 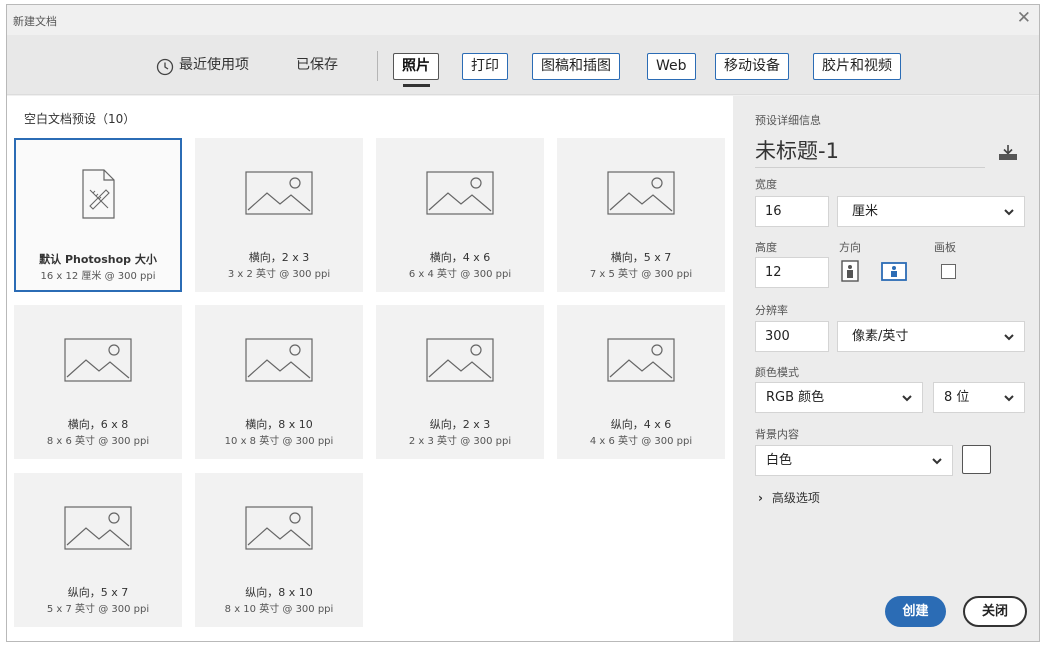 What do you see at coordinates (870, 152) in the screenshot?
I see `document-name-field: 未标题-1` at bounding box center [870, 152].